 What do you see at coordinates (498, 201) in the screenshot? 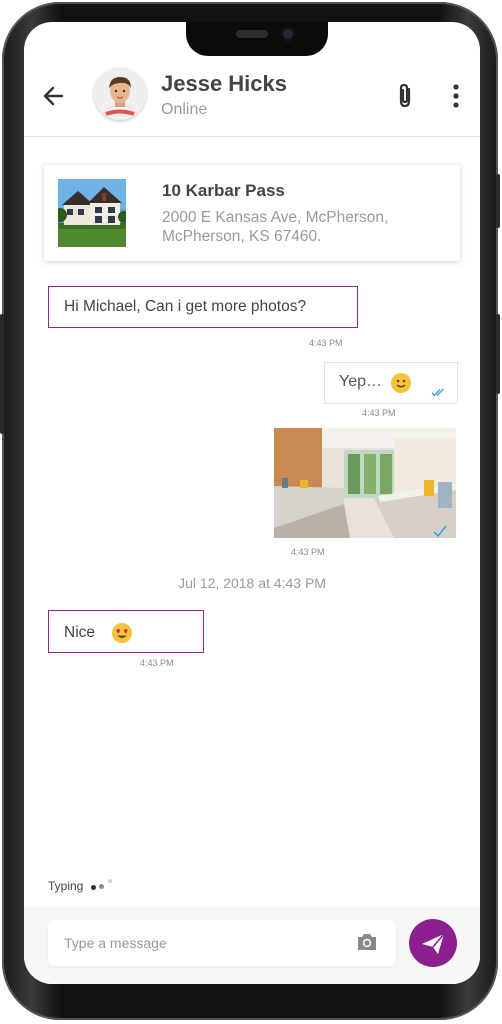
I see `power-button` at bounding box center [498, 201].